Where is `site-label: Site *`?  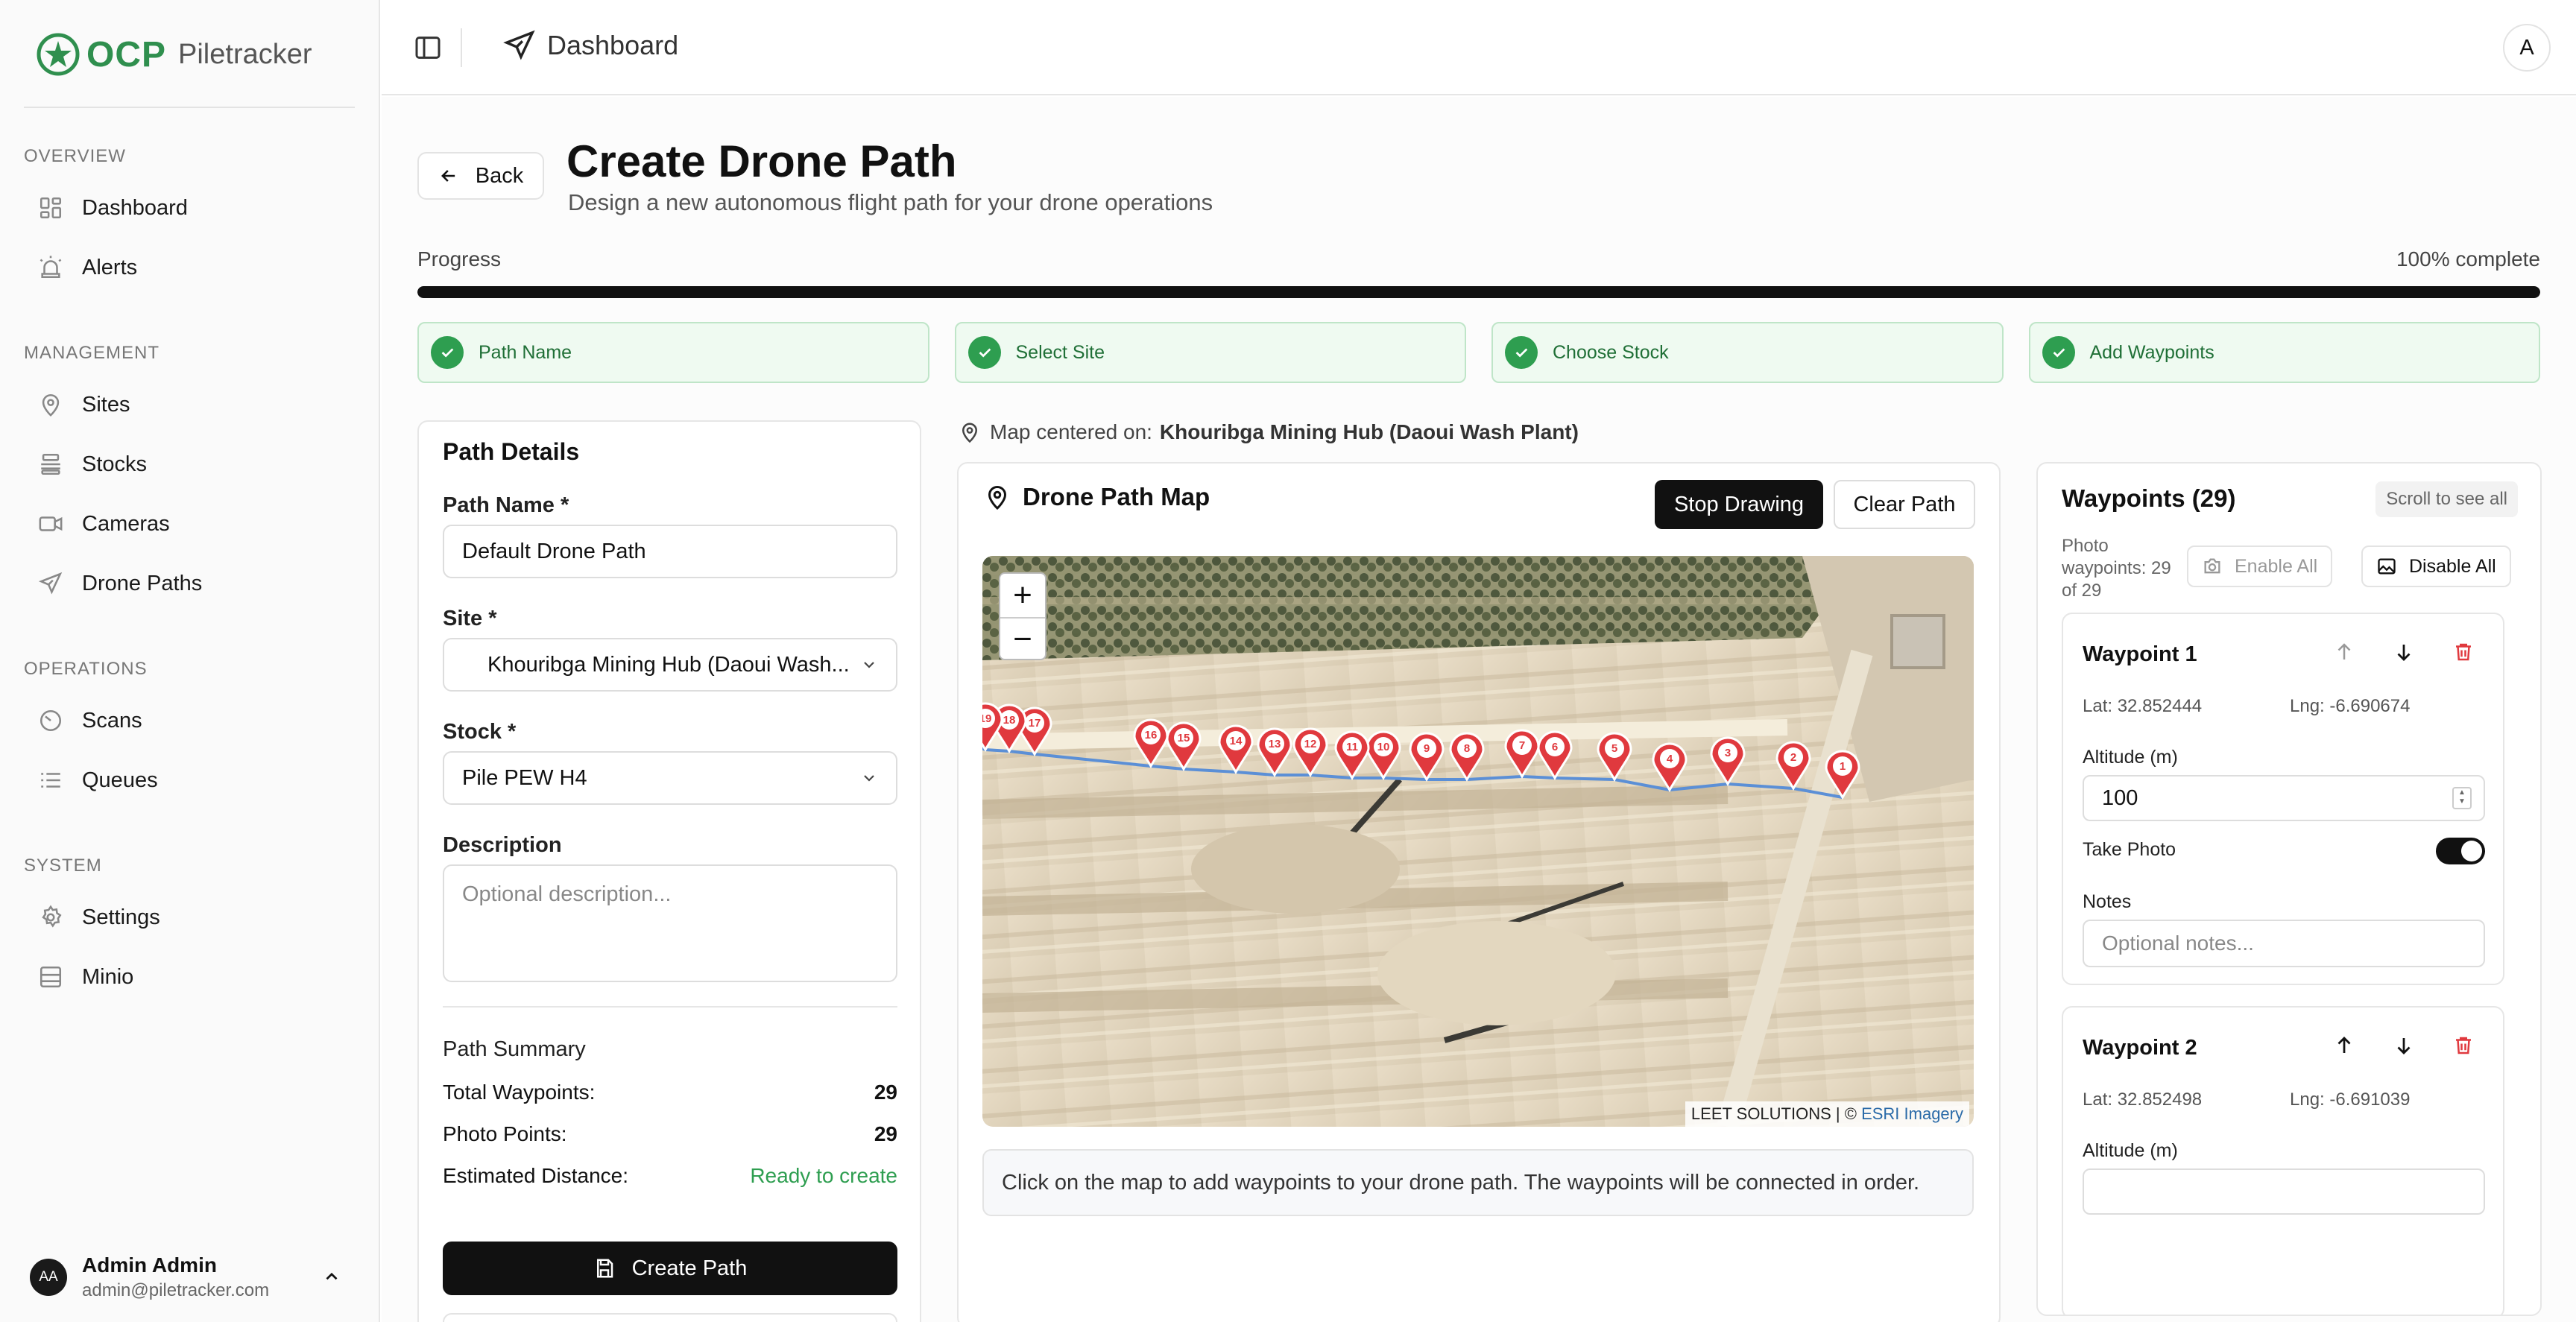 site-label: Site * is located at coordinates (470, 618).